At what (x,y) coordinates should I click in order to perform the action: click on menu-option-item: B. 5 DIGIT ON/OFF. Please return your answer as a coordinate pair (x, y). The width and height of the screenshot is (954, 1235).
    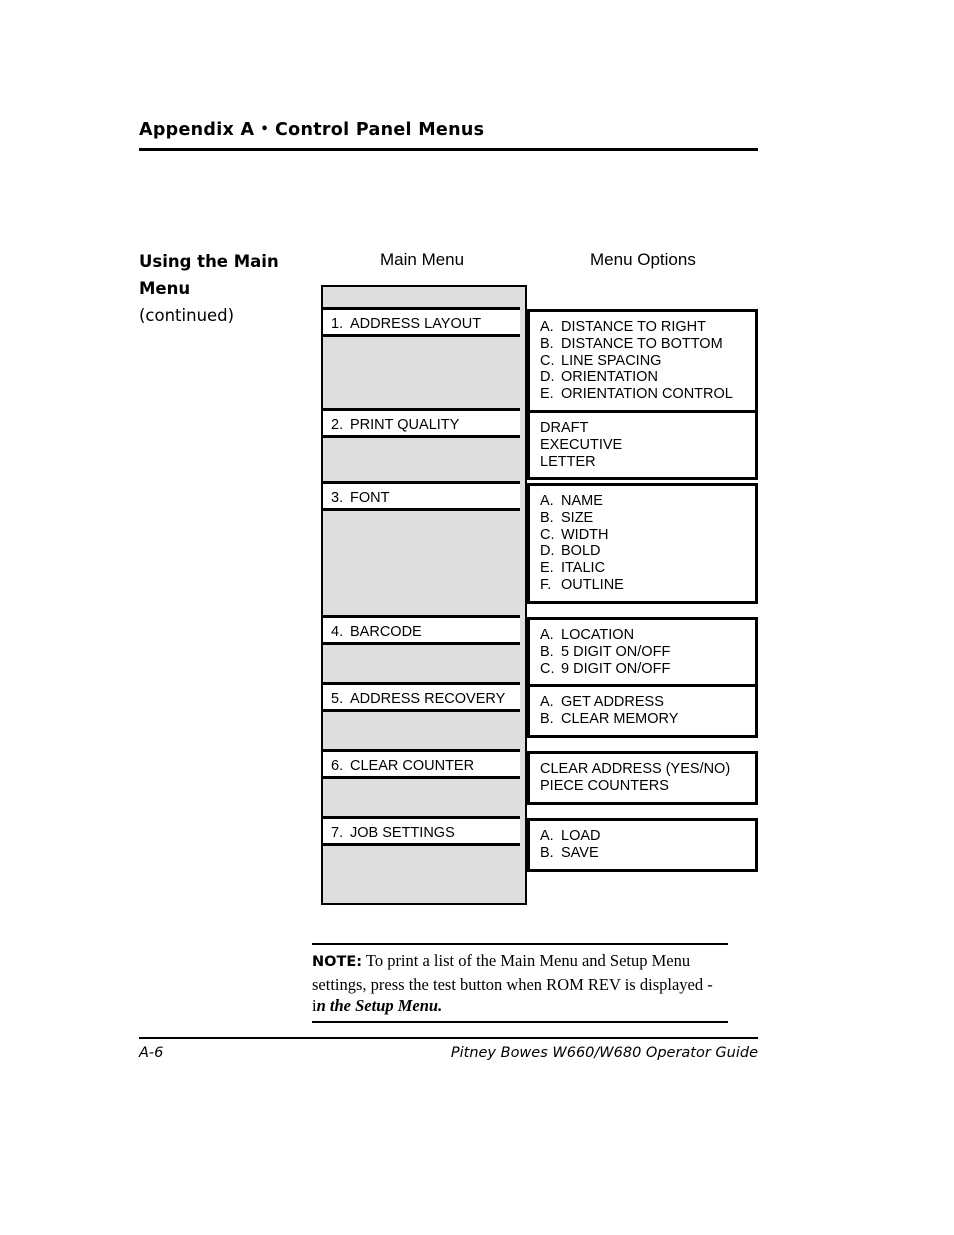
    Looking at the image, I should click on (647, 652).